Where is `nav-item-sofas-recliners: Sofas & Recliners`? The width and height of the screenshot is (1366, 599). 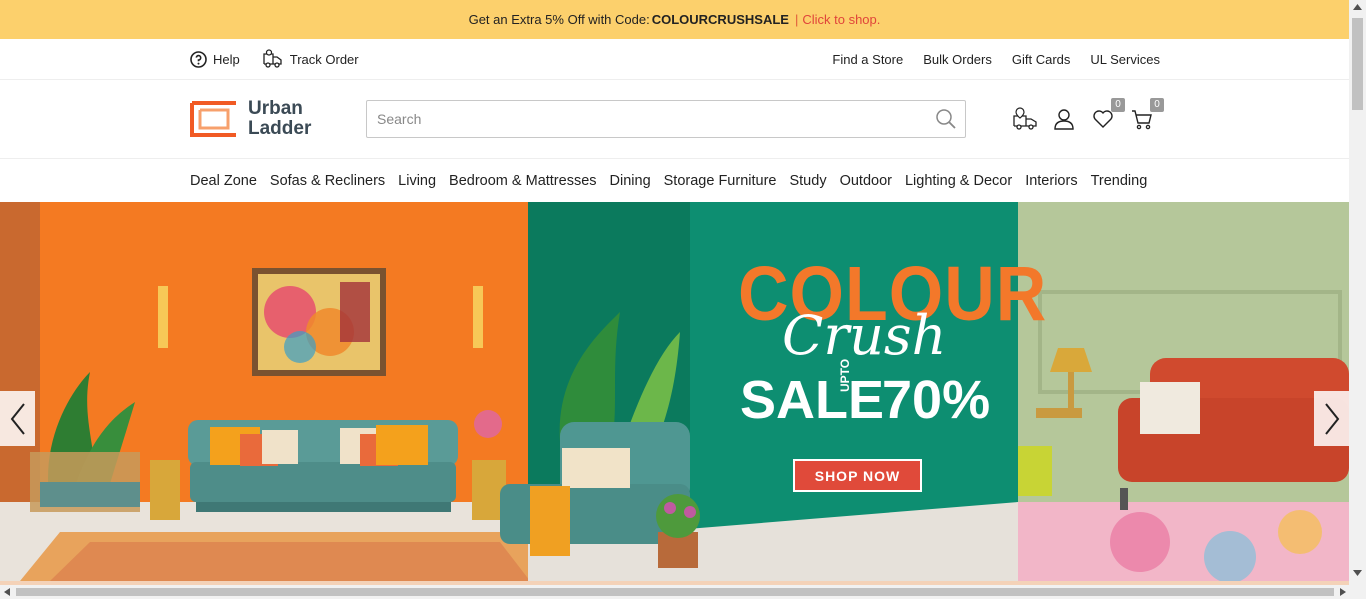 nav-item-sofas-recliners: Sofas & Recliners is located at coordinates (327, 181).